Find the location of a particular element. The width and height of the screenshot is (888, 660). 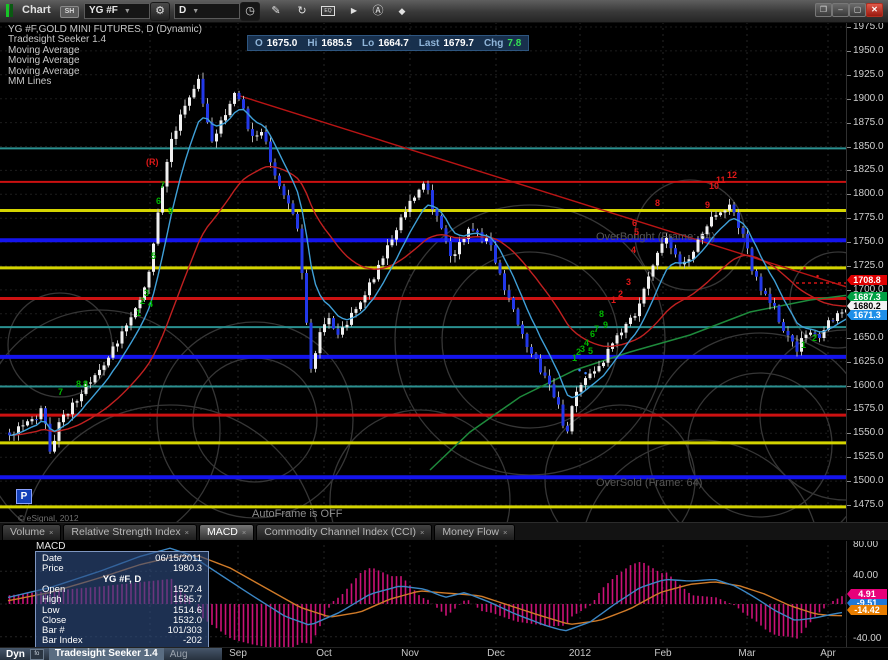

time-template-button: ◷ is located at coordinates (250, 11).